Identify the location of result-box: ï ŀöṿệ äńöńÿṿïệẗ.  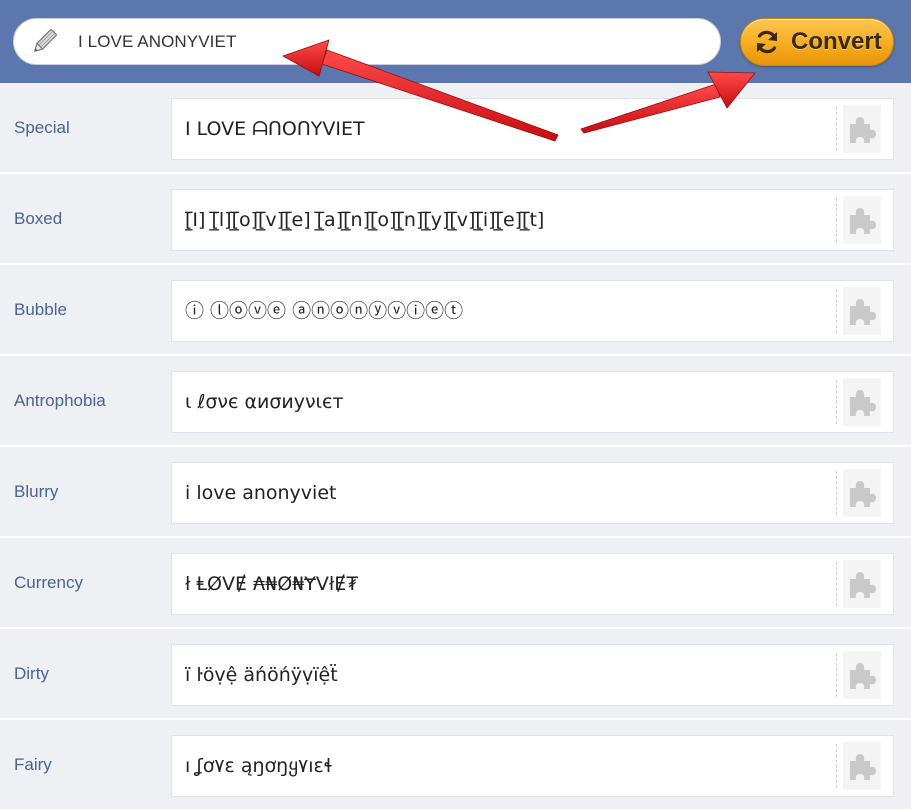
(532, 675).